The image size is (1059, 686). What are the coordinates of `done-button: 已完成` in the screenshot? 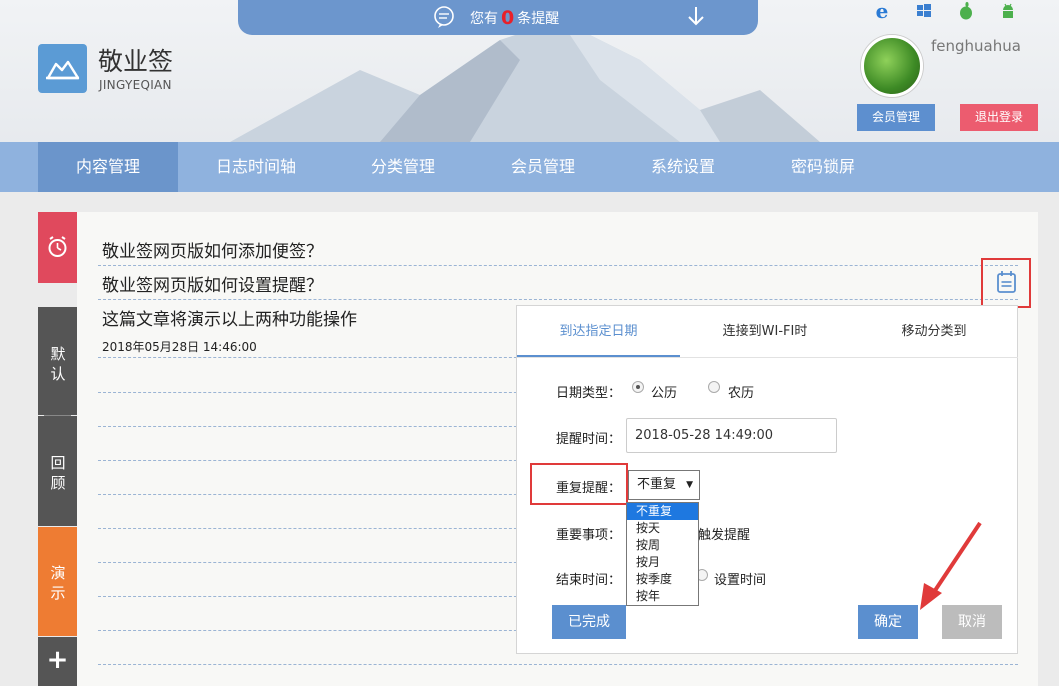 It's located at (589, 622).